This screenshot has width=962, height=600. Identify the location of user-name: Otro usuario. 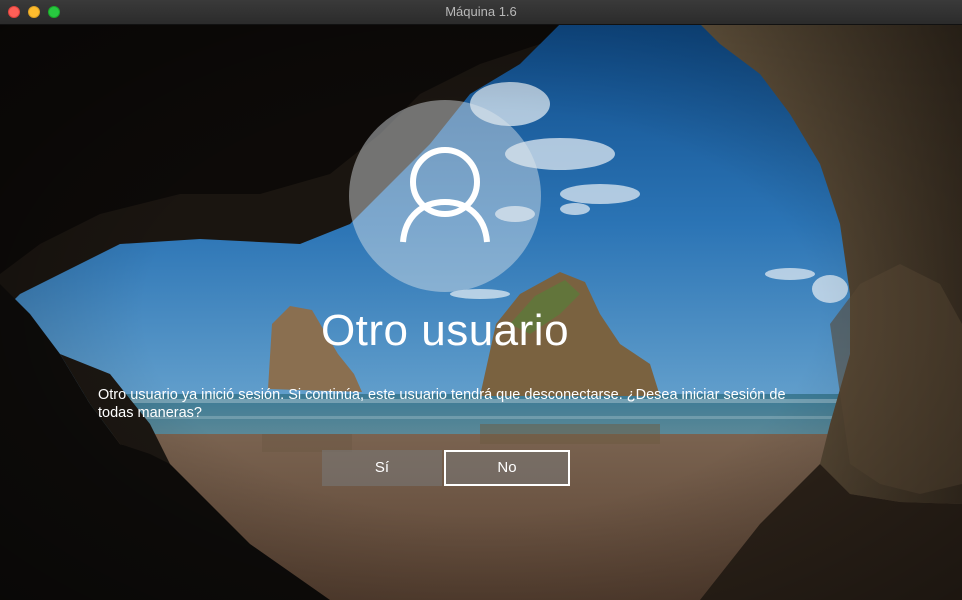
(445, 330).